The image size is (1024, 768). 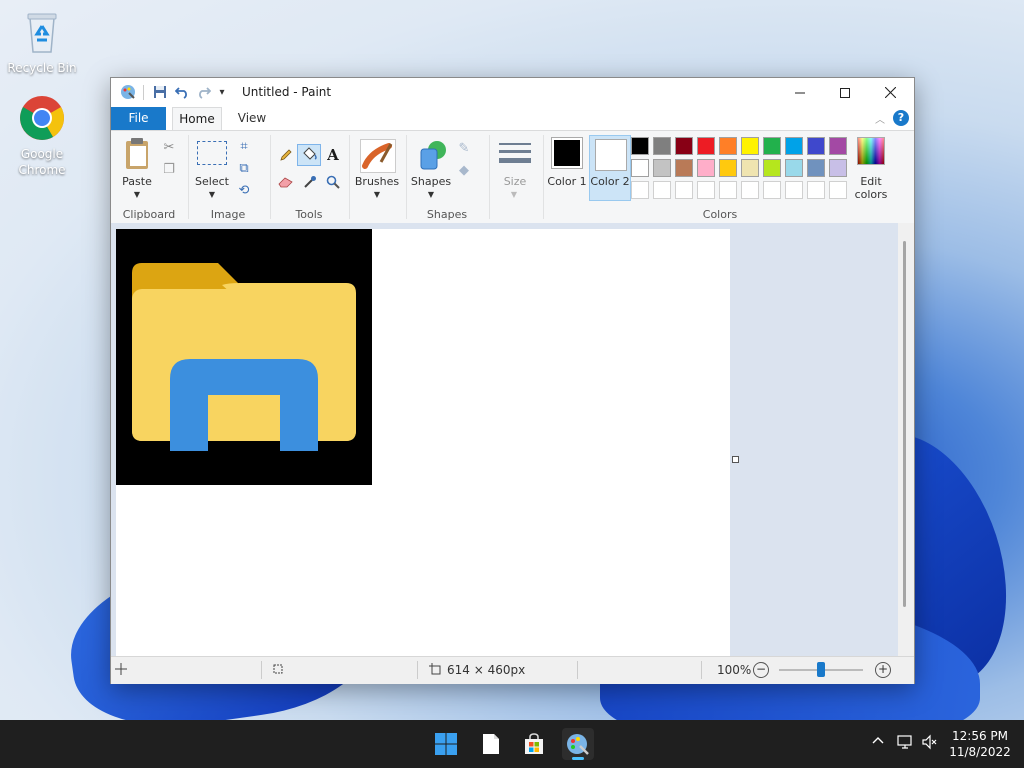 I want to click on size-icon, so click(x=515, y=154).